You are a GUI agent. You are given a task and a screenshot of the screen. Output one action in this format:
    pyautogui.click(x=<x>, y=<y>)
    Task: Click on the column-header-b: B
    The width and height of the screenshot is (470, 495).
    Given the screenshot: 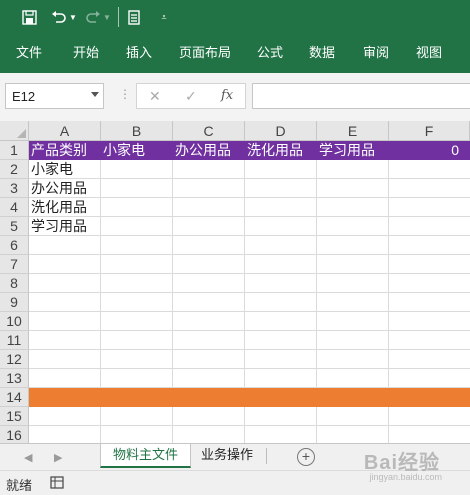 What is the action you would take?
    pyautogui.click(x=137, y=131)
    